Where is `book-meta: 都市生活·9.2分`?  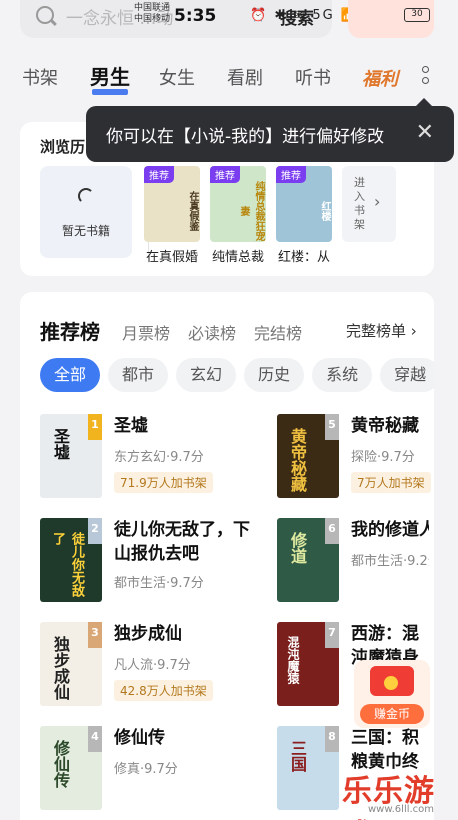
book-meta: 都市生活·9.2分 is located at coordinates (390, 561).